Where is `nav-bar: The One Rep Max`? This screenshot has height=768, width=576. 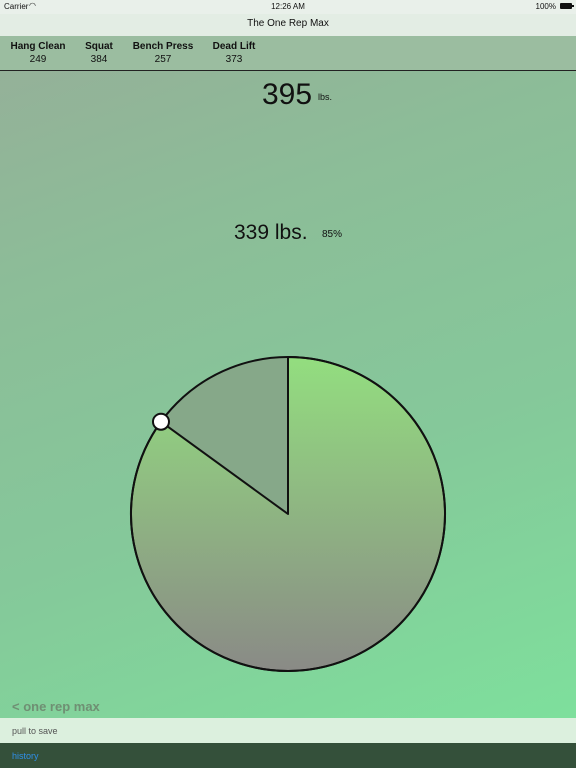
nav-bar: The One Rep Max is located at coordinates (288, 25).